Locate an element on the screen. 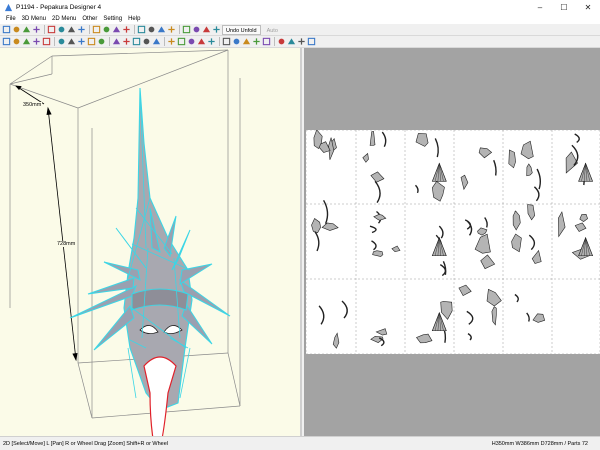  auto-button: Auto is located at coordinates (272, 30).